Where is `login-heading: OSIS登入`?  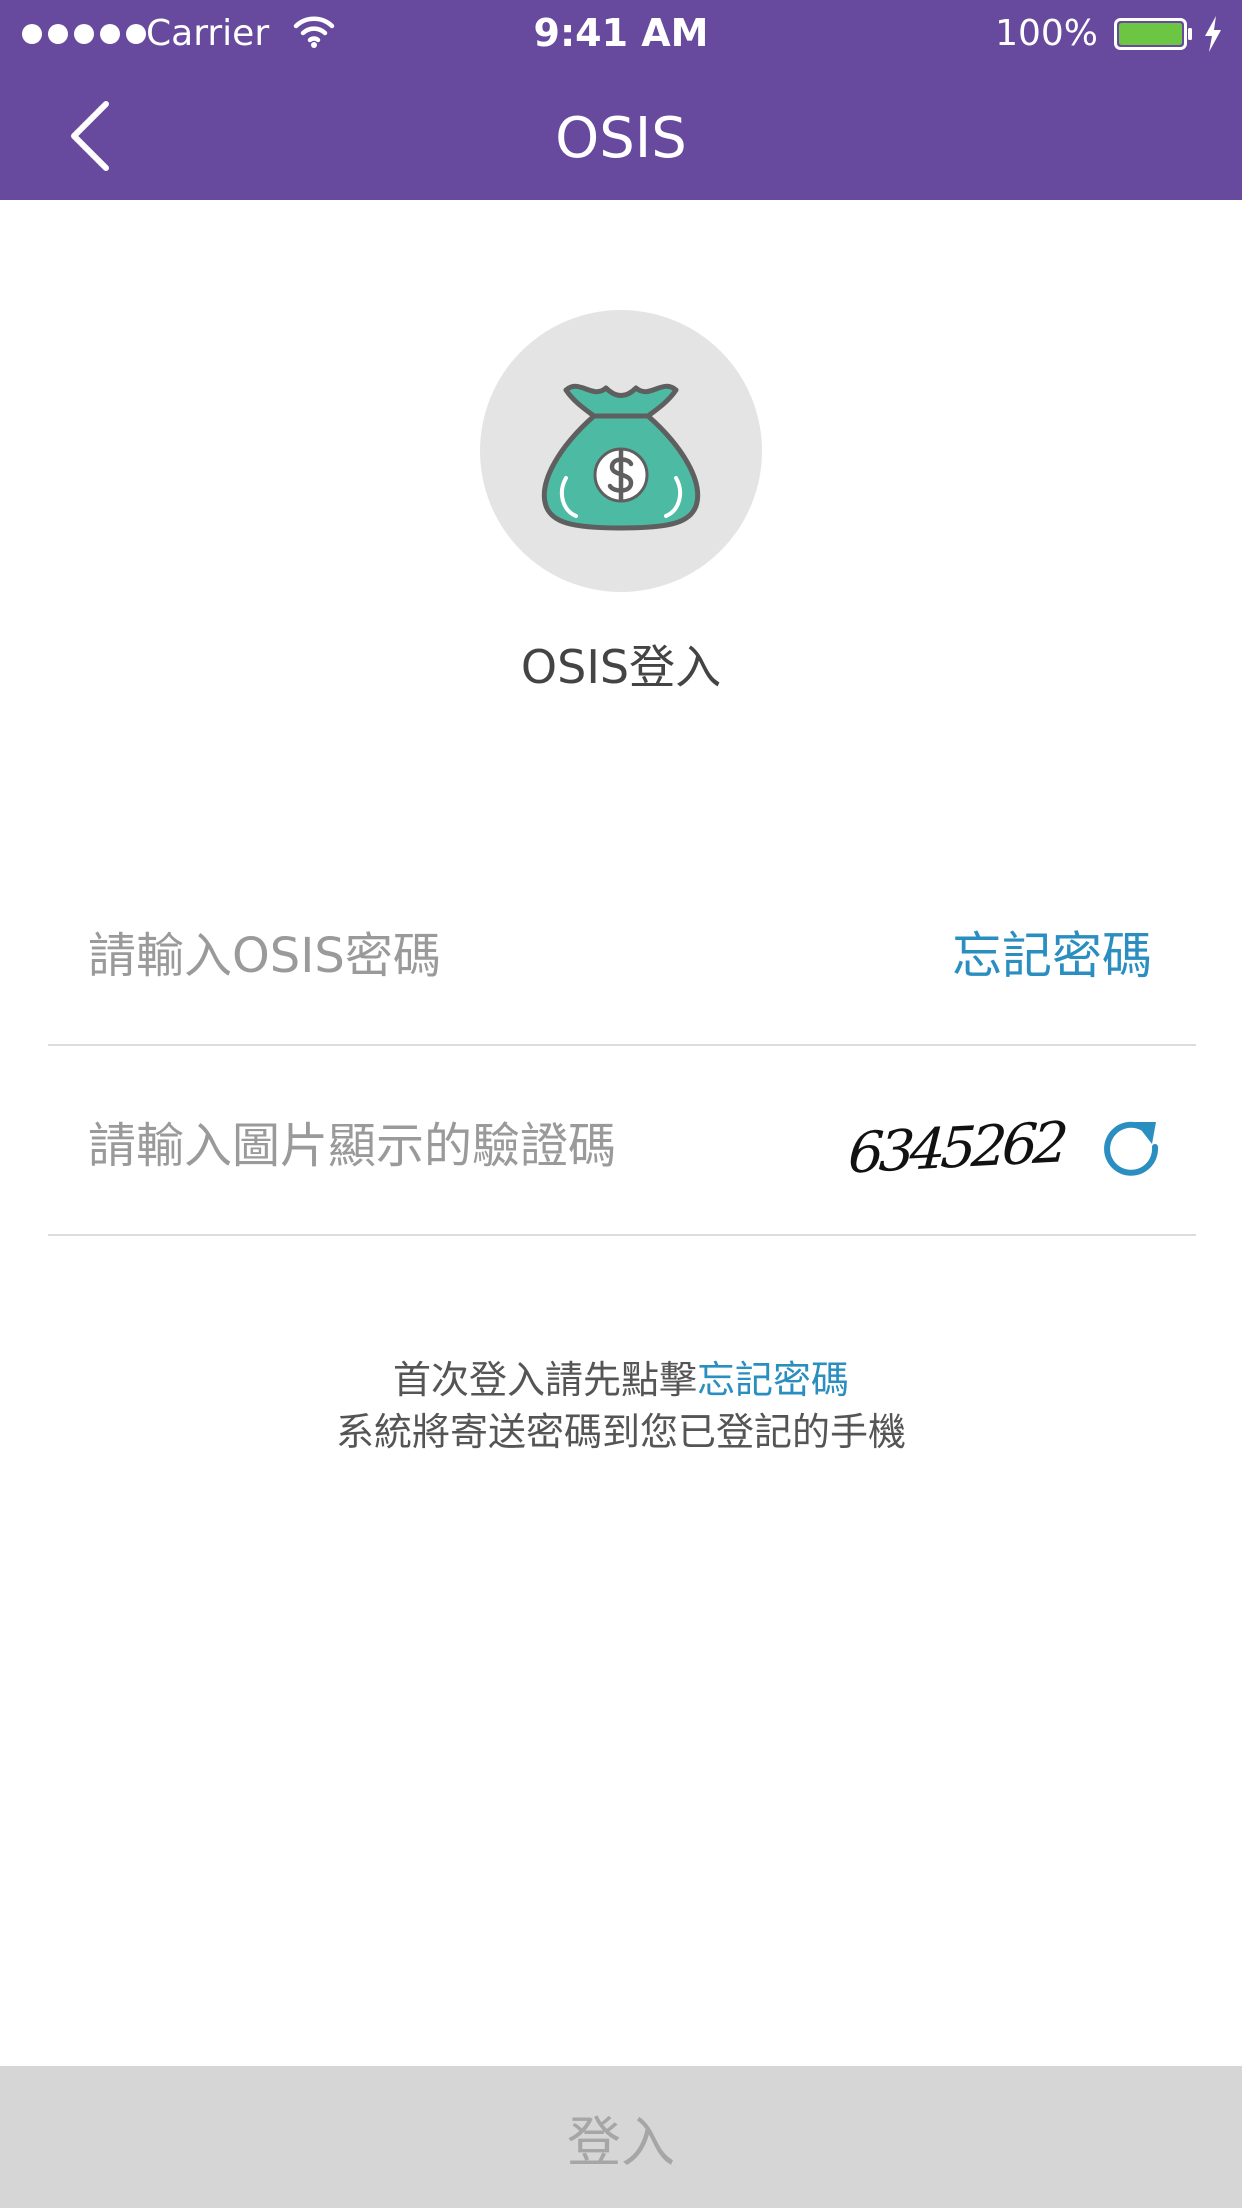 login-heading: OSIS登入 is located at coordinates (621, 667).